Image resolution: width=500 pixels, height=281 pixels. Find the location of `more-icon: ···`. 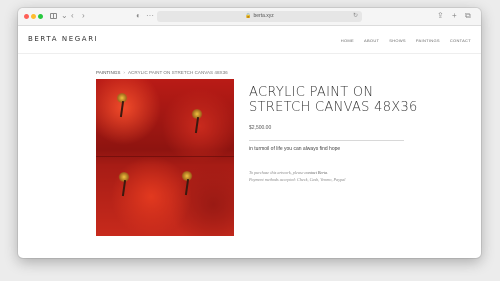

more-icon: ··· is located at coordinates (150, 16).